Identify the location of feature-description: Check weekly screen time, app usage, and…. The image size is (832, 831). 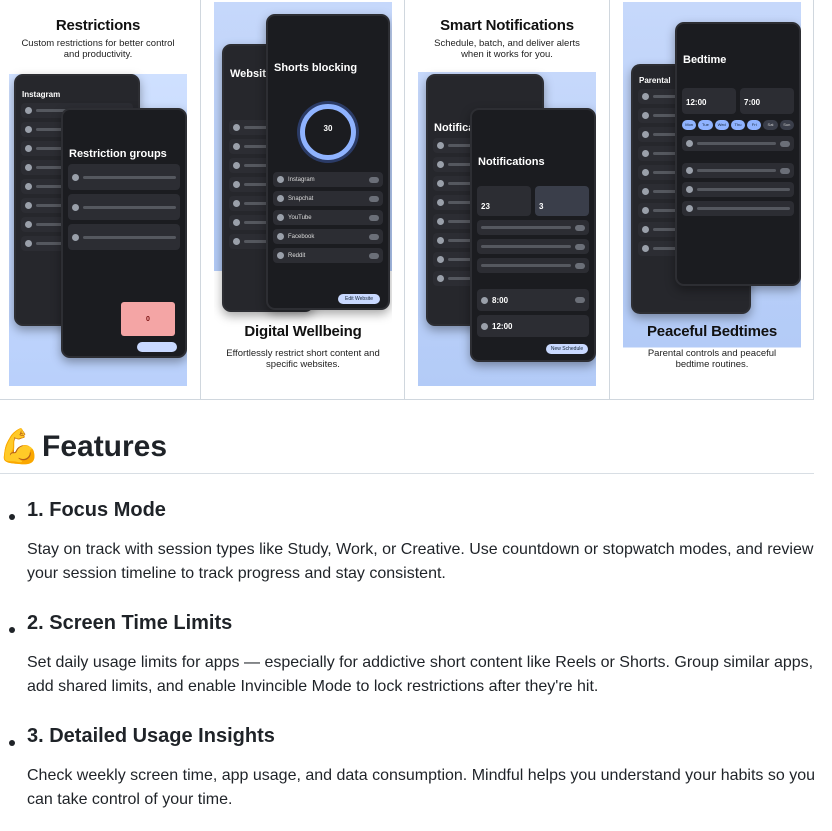
(421, 787).